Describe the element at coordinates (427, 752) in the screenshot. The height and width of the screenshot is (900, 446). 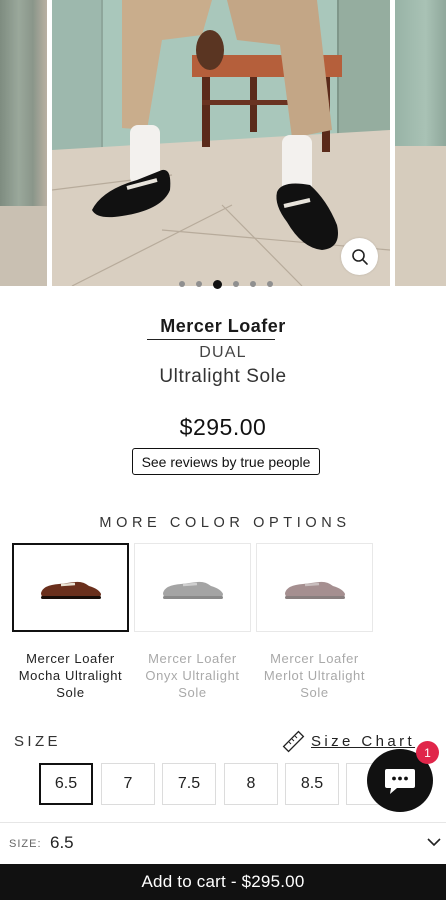
I see `chat-unread-badge: 1` at that location.